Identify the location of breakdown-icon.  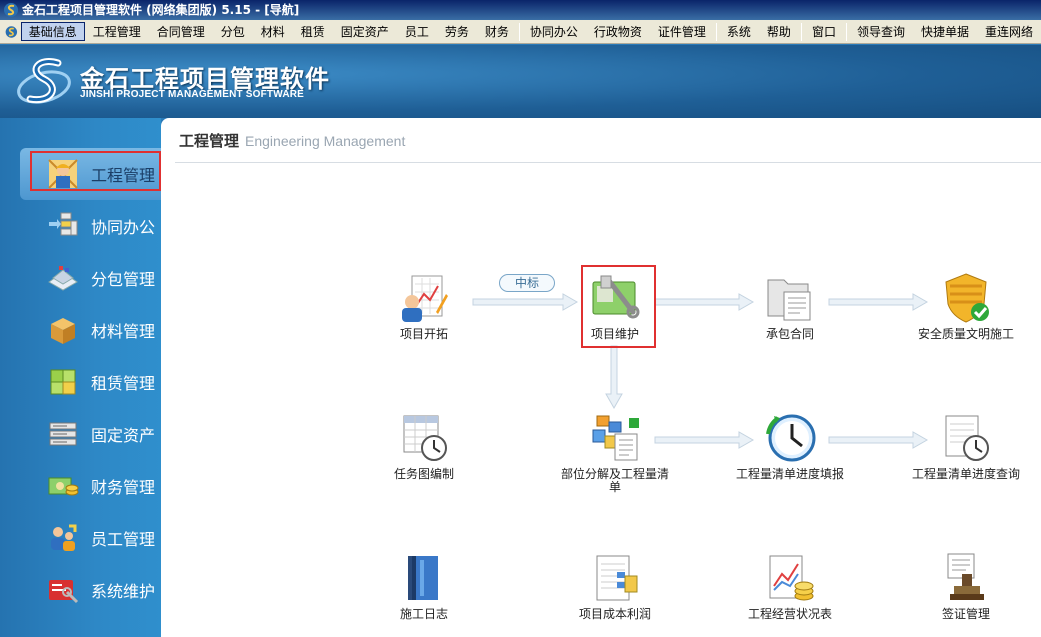
(615, 438).